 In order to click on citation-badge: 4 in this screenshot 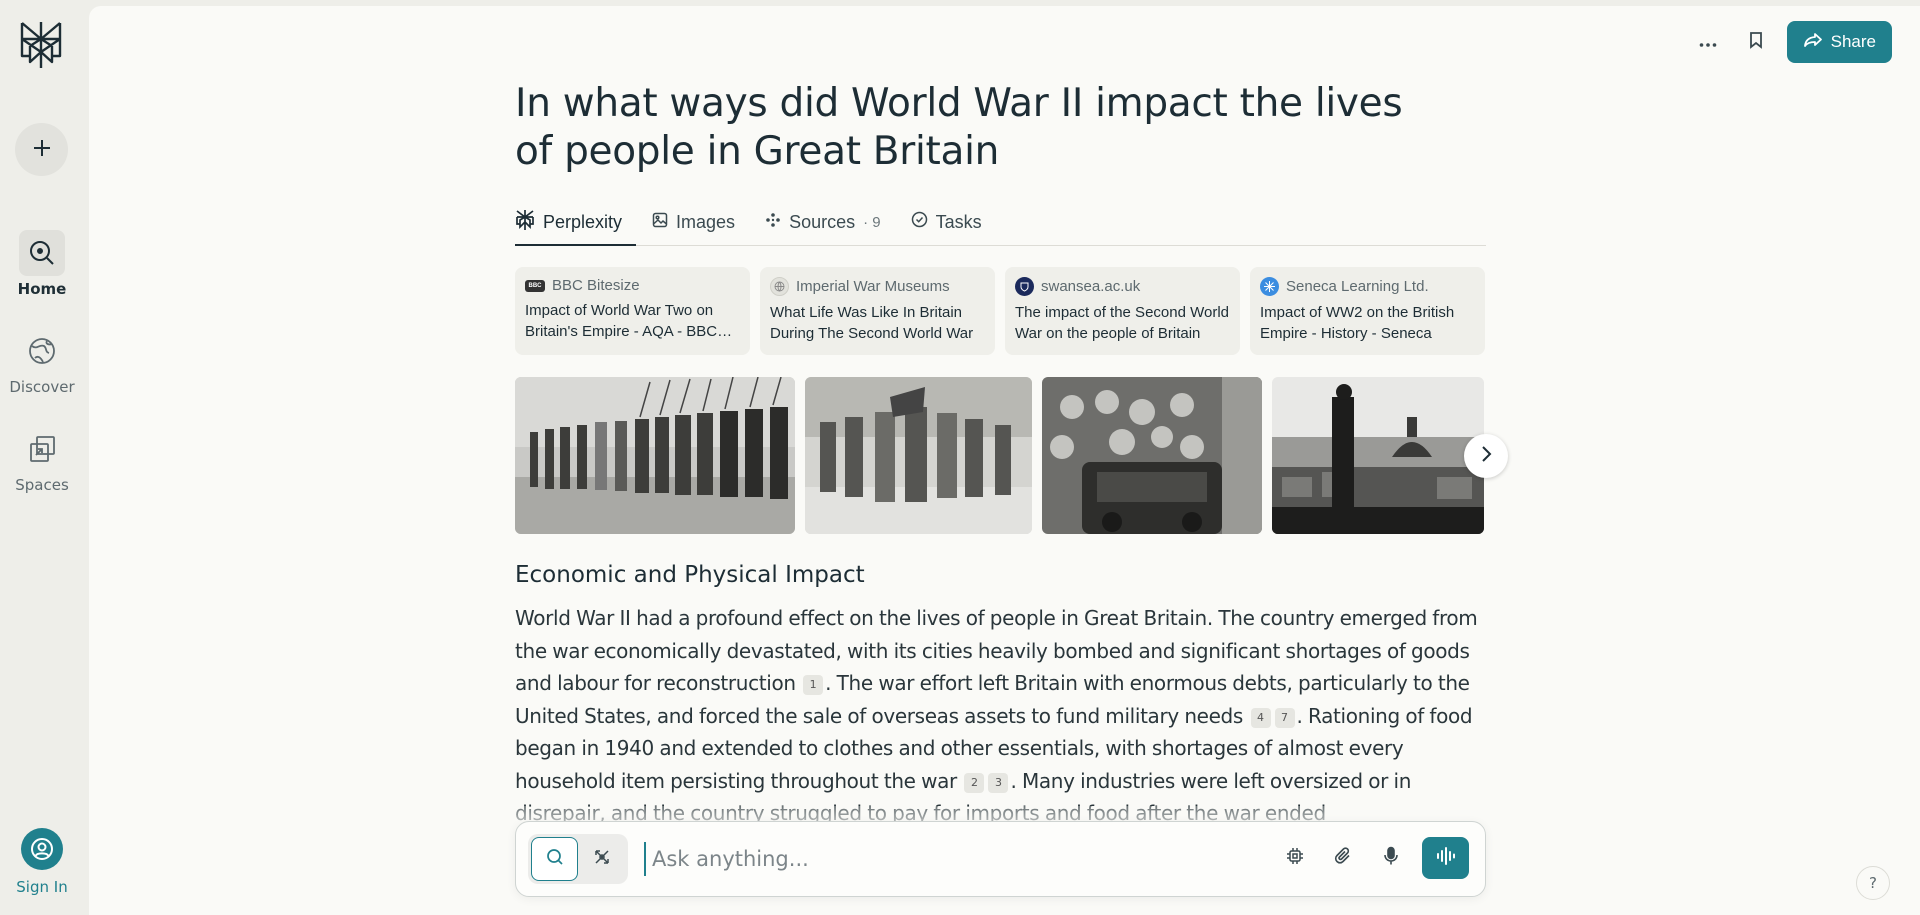, I will do `click(1260, 717)`.